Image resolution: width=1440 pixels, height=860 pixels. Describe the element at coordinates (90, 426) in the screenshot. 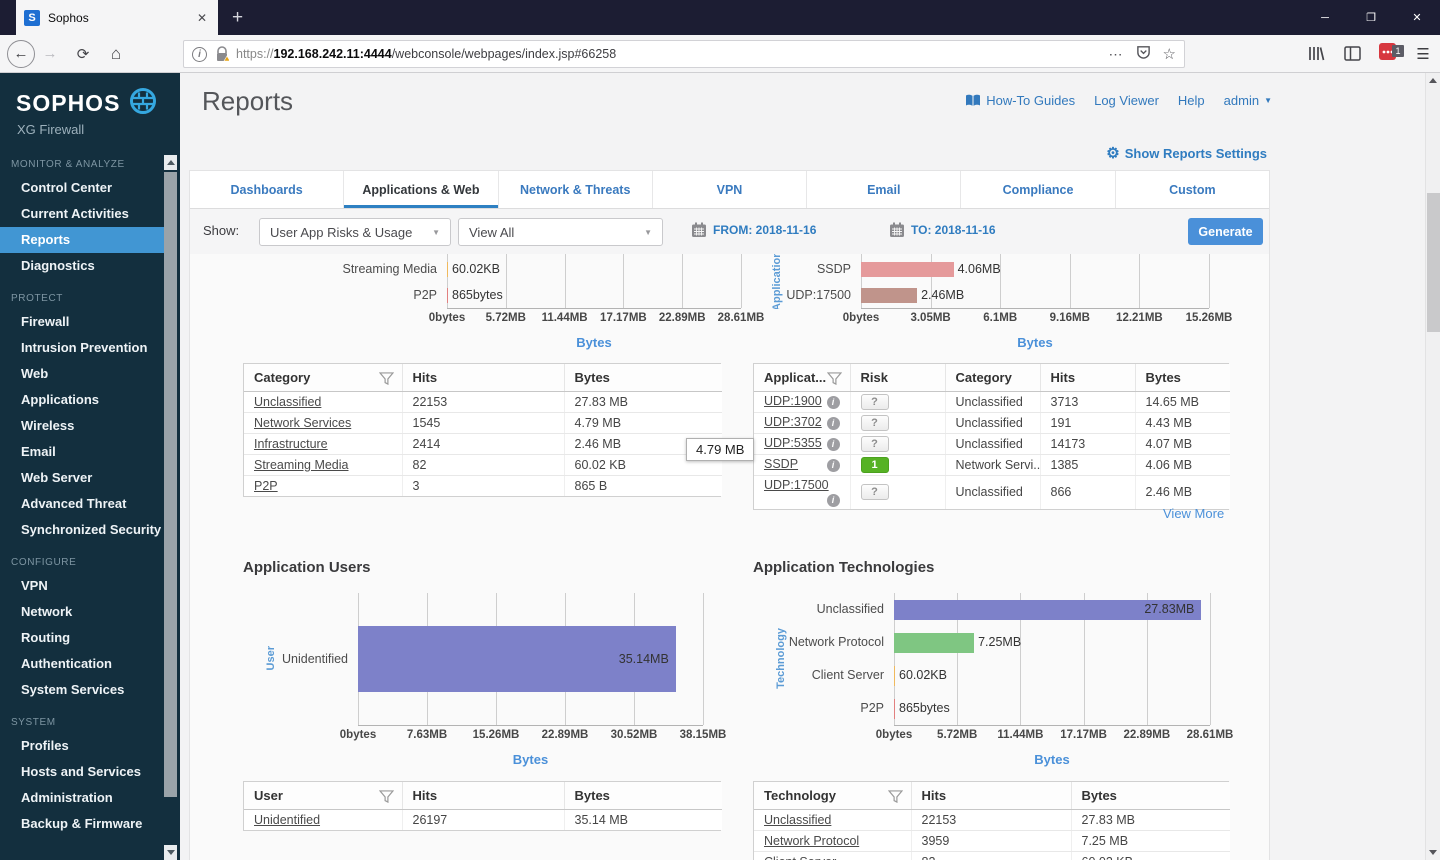

I see `sidebar-item-wireless: Wireless` at that location.